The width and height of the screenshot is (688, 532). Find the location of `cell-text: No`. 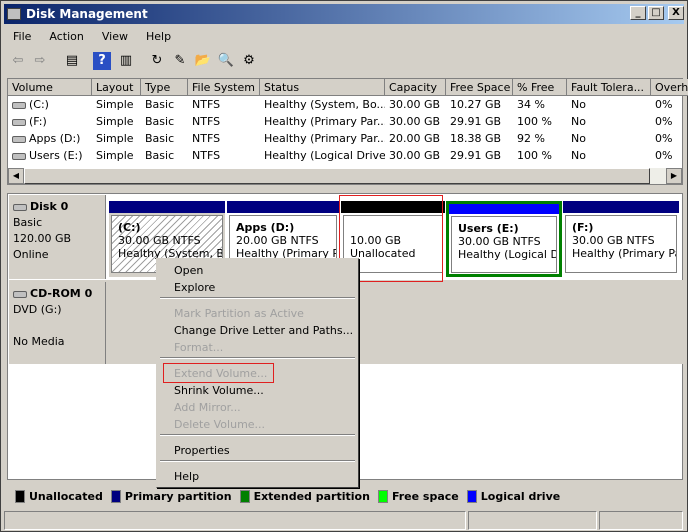

cell-text: No is located at coordinates (578, 138).